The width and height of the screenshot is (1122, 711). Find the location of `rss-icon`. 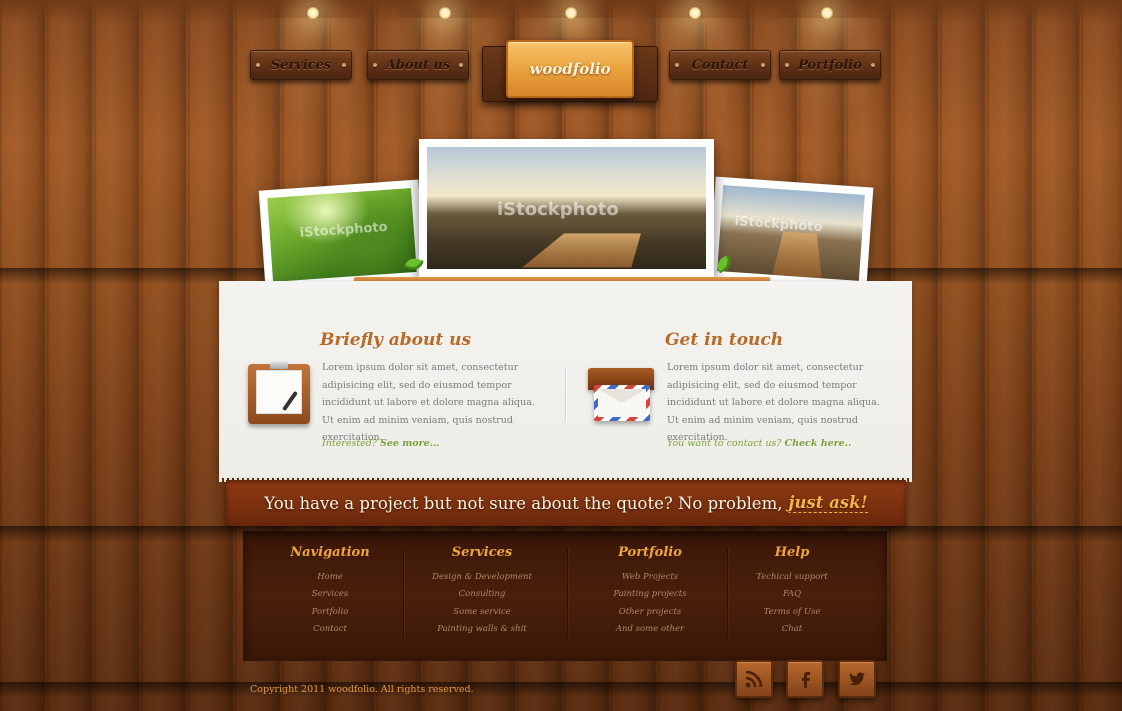

rss-icon is located at coordinates (754, 679).